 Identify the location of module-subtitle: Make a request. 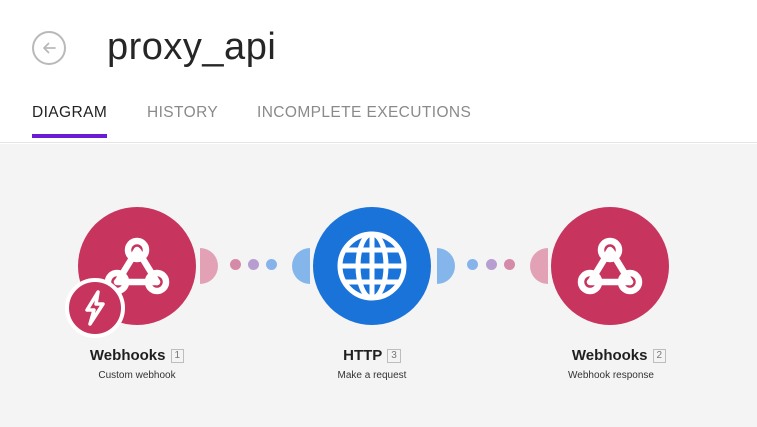
(372, 375).